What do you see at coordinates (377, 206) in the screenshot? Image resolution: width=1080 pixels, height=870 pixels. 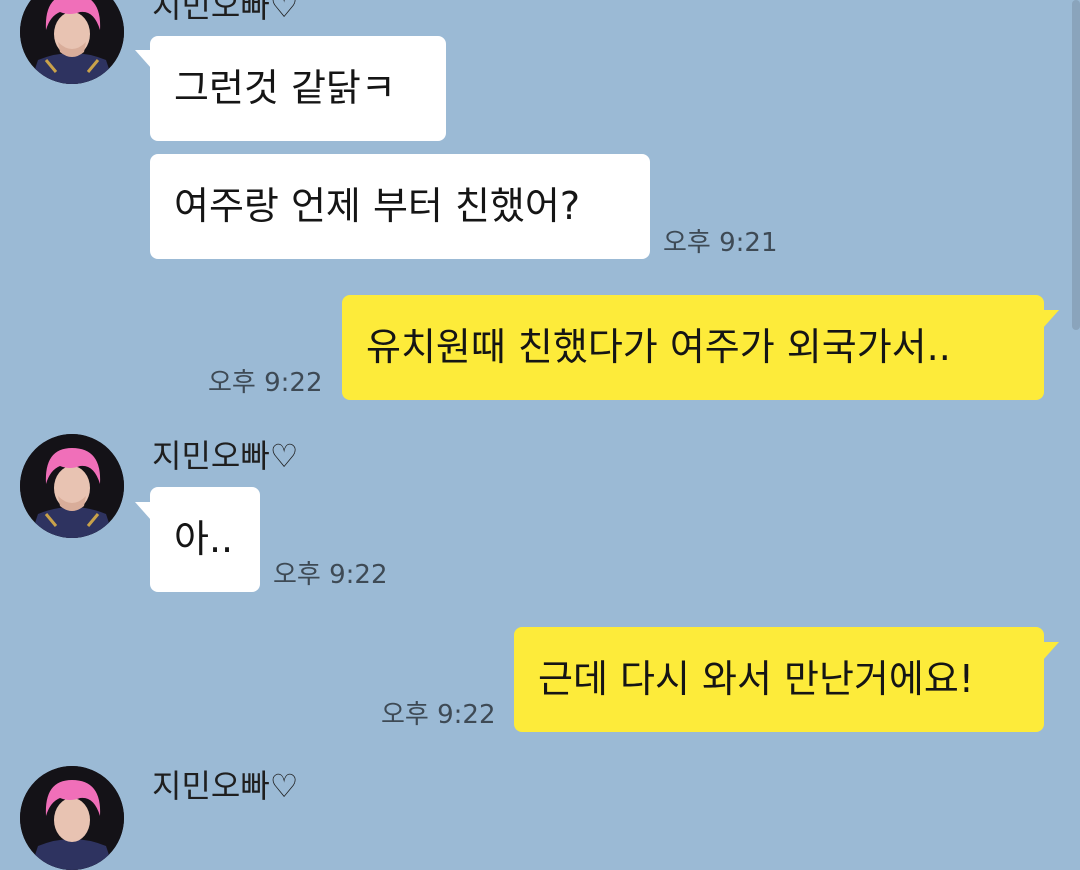 I see `message-text: 여주랑 언제 부터 친했어?` at bounding box center [377, 206].